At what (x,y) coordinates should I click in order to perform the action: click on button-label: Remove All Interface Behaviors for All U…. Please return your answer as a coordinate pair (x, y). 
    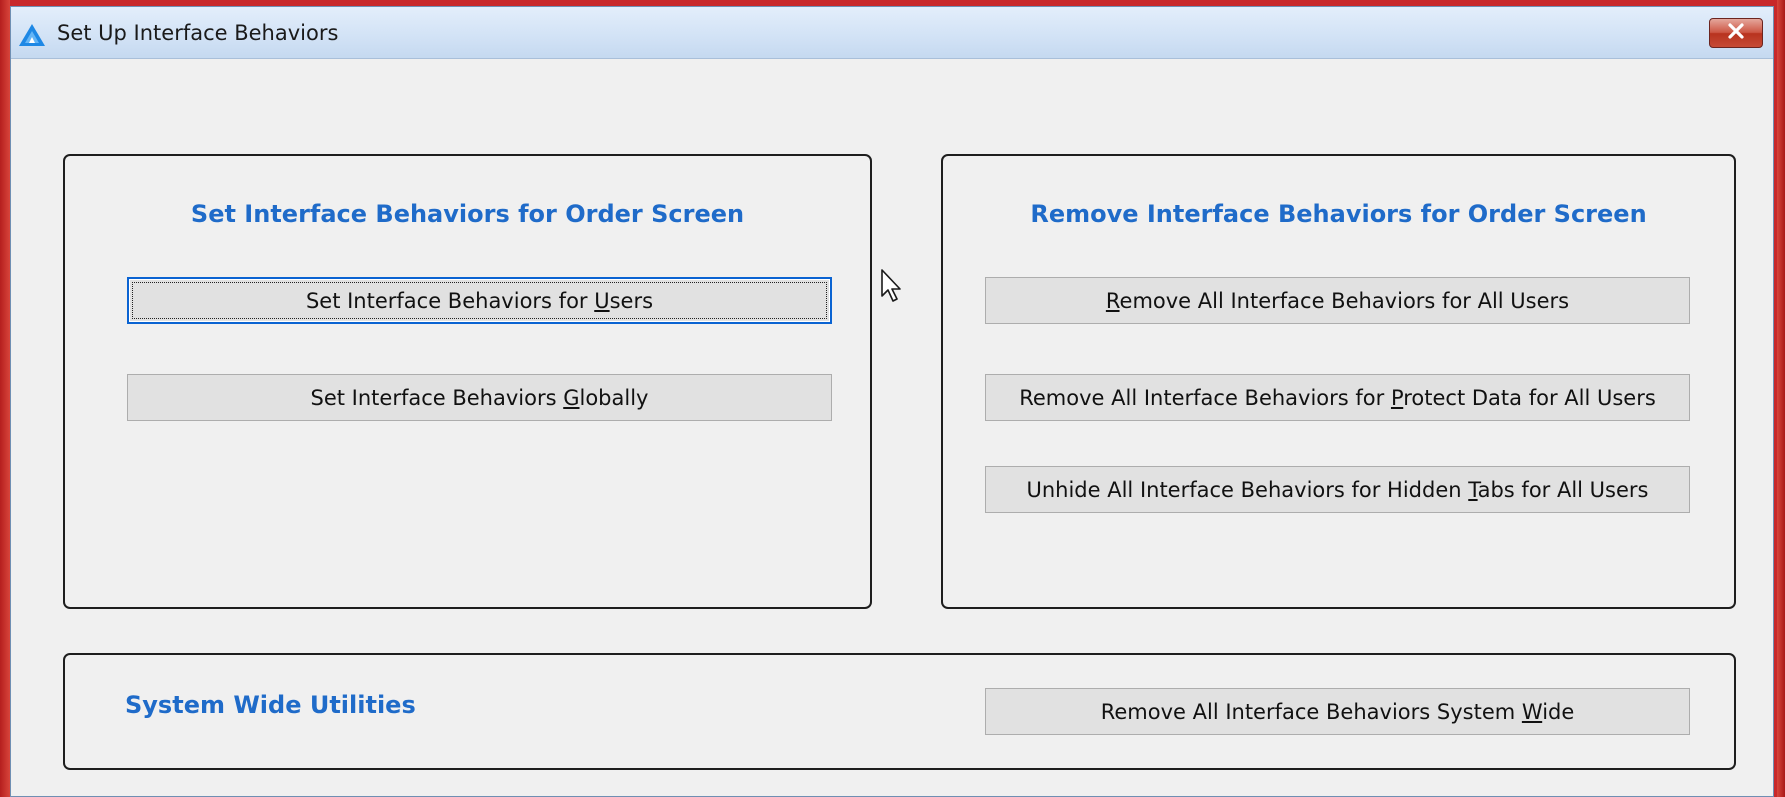
    Looking at the image, I should click on (1337, 300).